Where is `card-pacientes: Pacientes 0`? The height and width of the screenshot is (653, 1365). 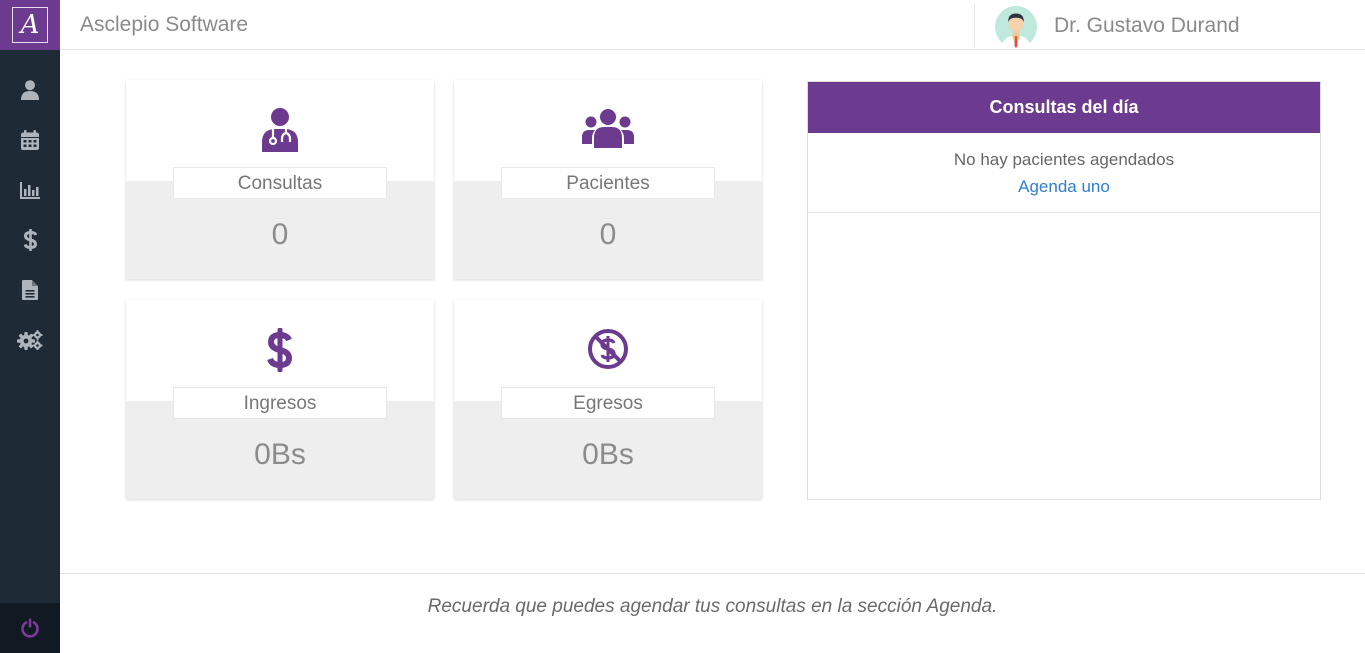
card-pacientes: Pacientes 0 is located at coordinates (608, 179).